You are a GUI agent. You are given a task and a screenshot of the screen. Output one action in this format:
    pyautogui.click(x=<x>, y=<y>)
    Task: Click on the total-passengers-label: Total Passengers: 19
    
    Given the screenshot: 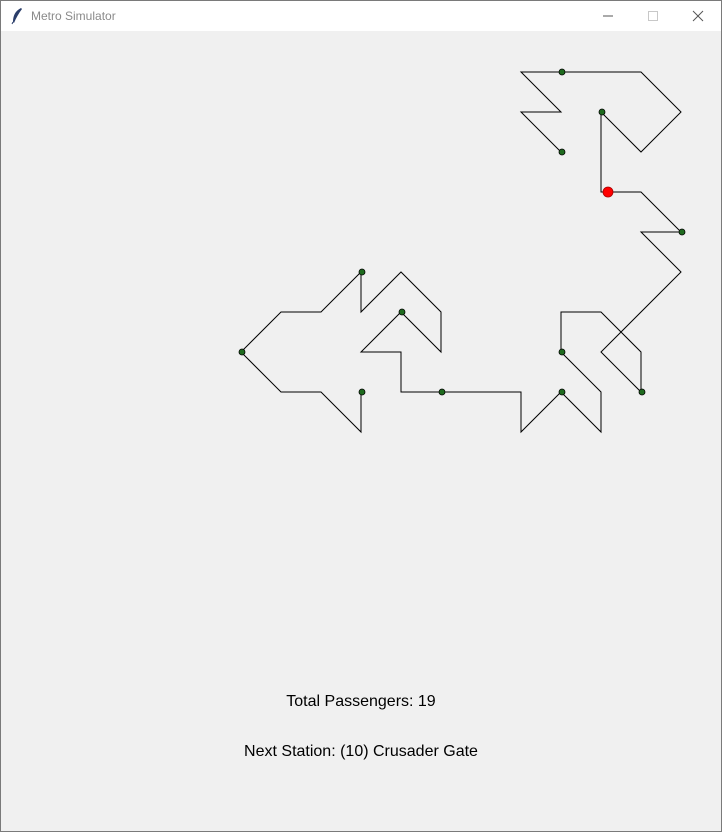 What is the action you would take?
    pyautogui.click(x=361, y=701)
    